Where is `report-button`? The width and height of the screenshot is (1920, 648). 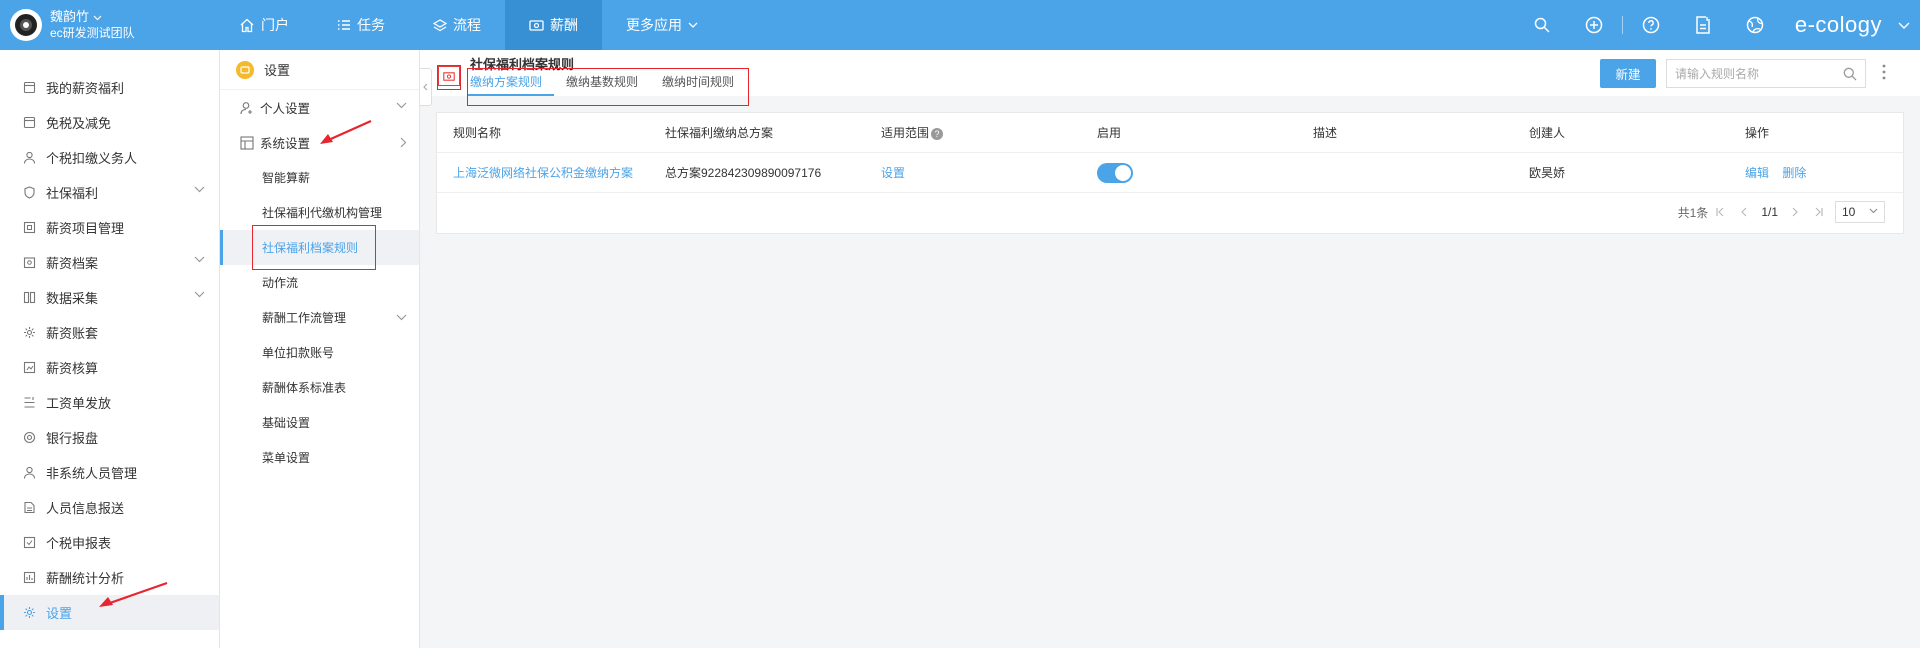
report-button is located at coordinates (1703, 25).